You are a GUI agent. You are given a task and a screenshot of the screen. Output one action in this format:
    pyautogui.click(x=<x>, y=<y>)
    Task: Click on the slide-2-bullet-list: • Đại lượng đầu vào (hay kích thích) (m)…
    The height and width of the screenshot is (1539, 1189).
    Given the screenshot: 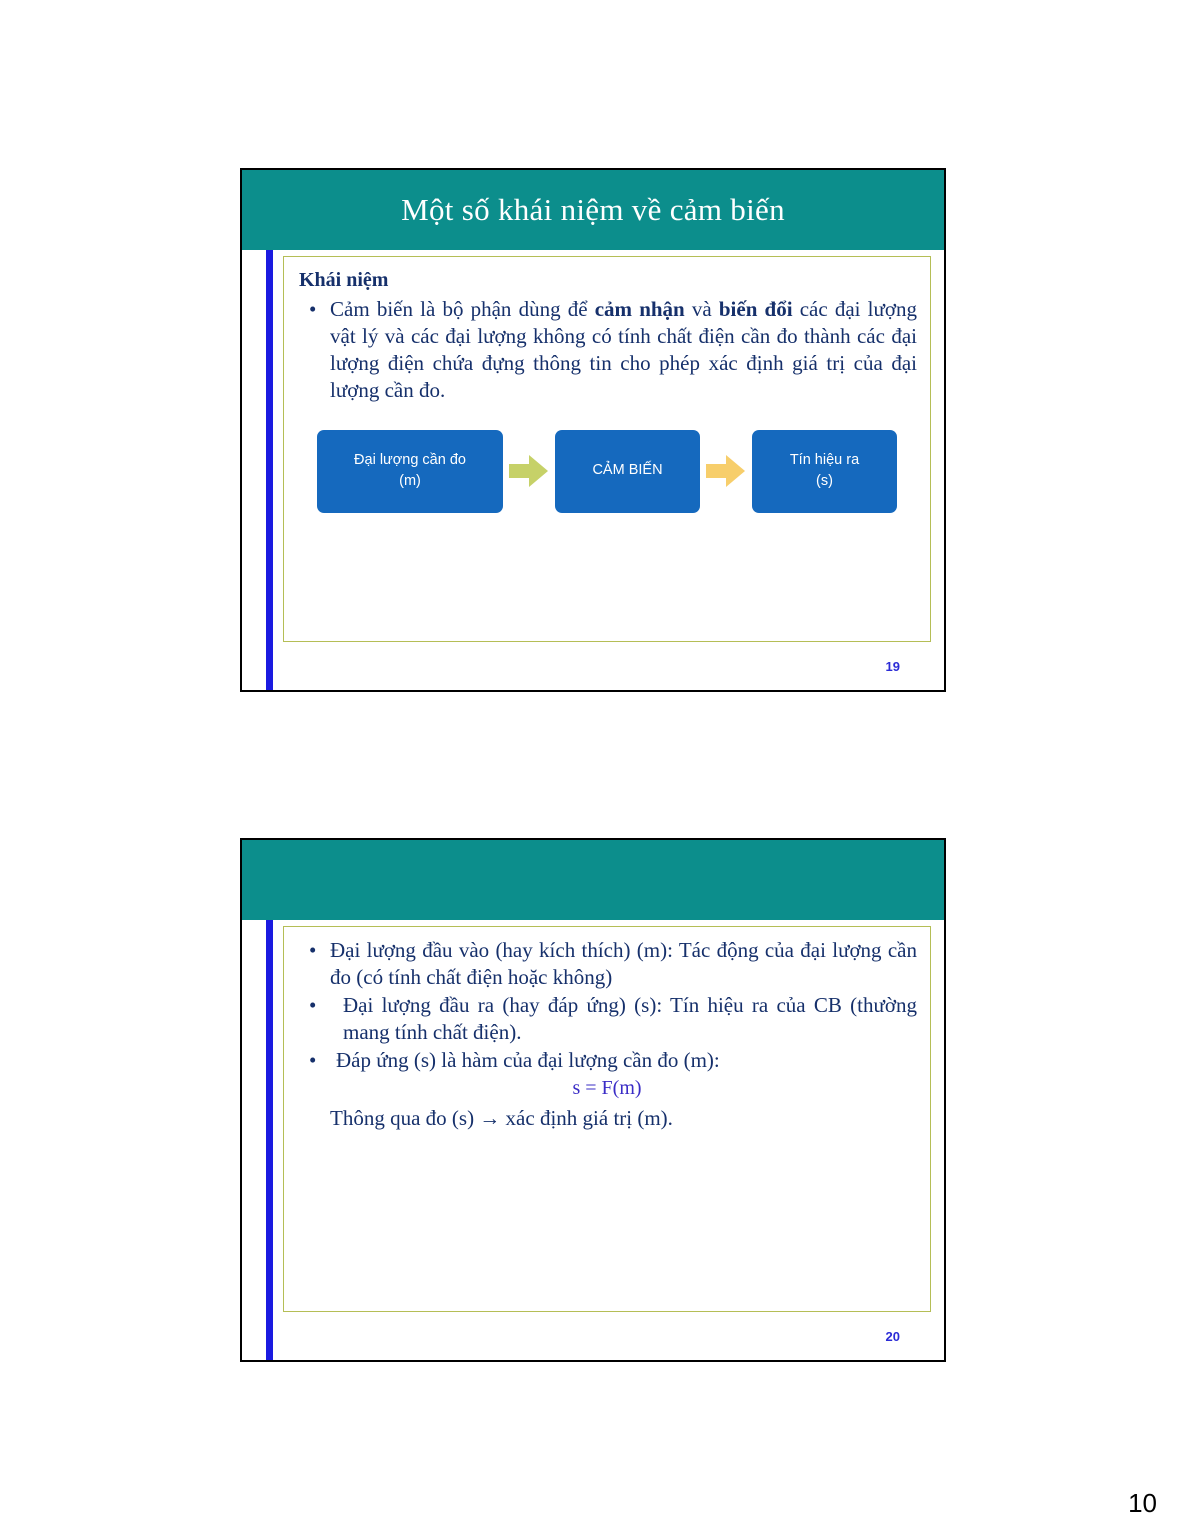 What is the action you would take?
    pyautogui.click(x=607, y=1005)
    